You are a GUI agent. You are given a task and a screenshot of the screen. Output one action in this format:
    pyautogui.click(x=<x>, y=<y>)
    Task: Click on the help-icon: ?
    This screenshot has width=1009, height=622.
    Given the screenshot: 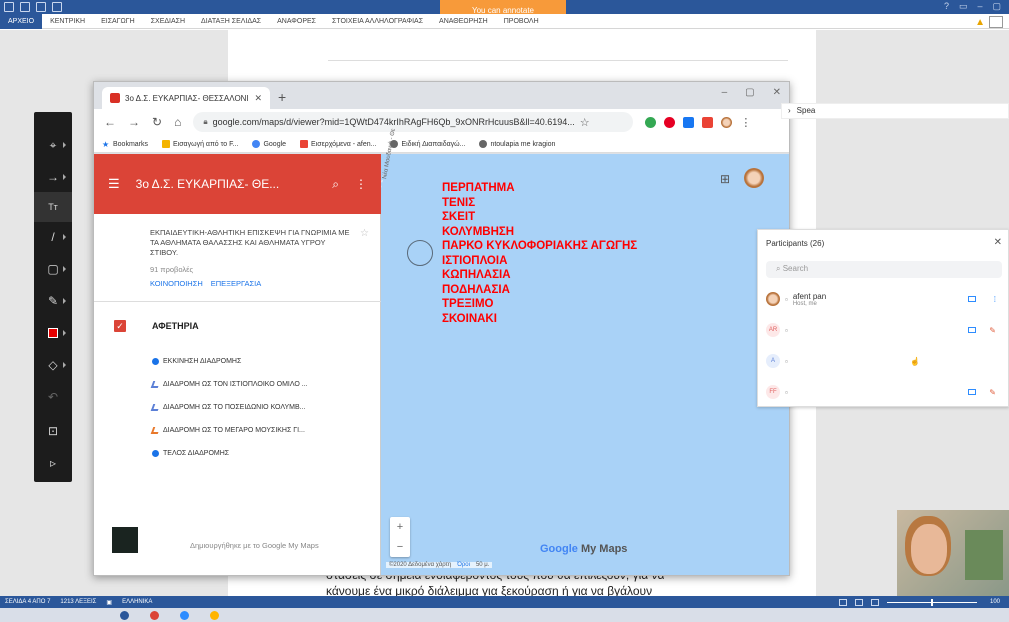 What is the action you would take?
    pyautogui.click(x=946, y=6)
    